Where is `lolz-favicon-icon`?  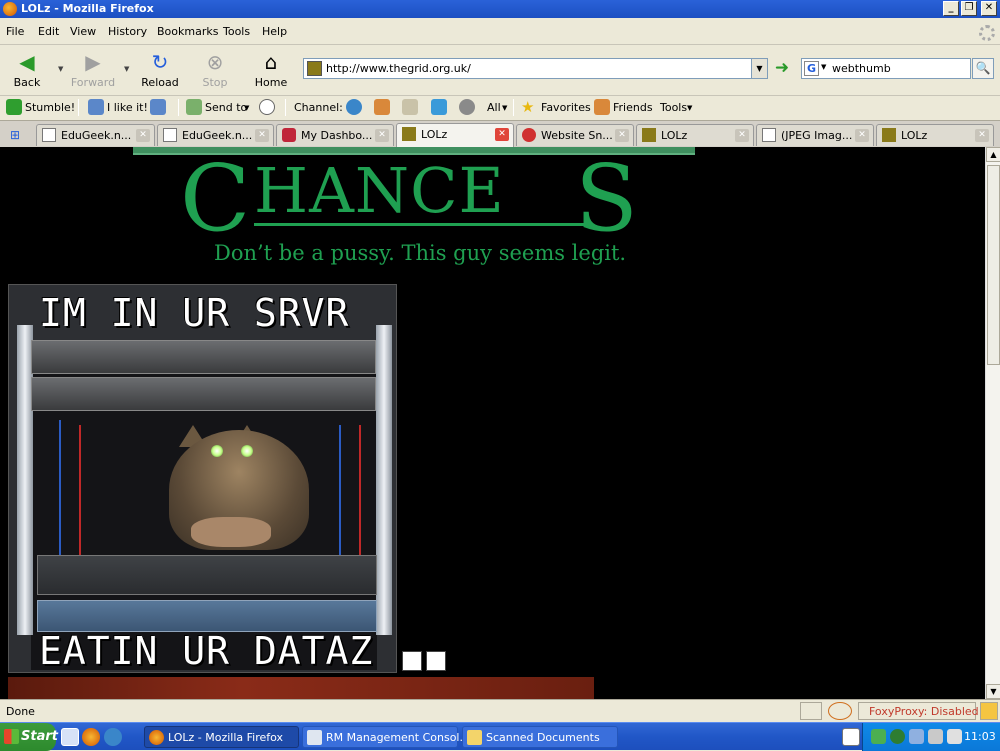 lolz-favicon-icon is located at coordinates (889, 135).